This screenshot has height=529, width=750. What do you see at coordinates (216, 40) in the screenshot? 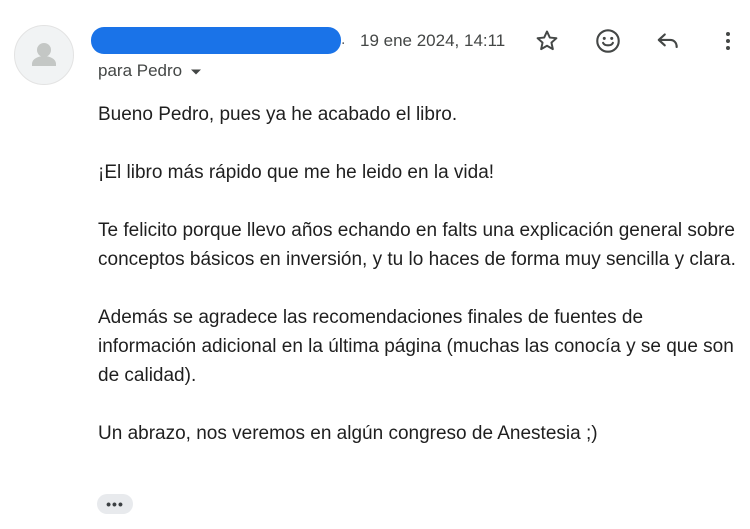
I see `sender-name-redacted` at bounding box center [216, 40].